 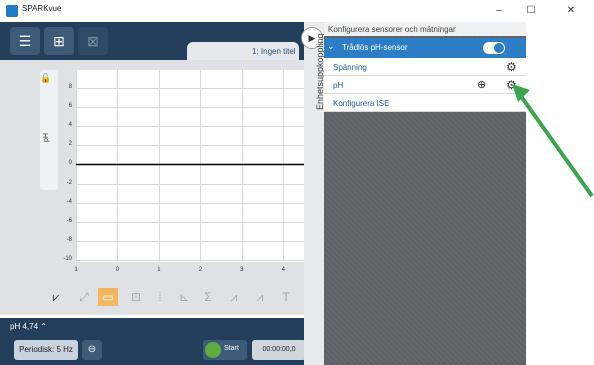 What do you see at coordinates (93, 41) in the screenshot?
I see `delete-page-icon: ⊠` at bounding box center [93, 41].